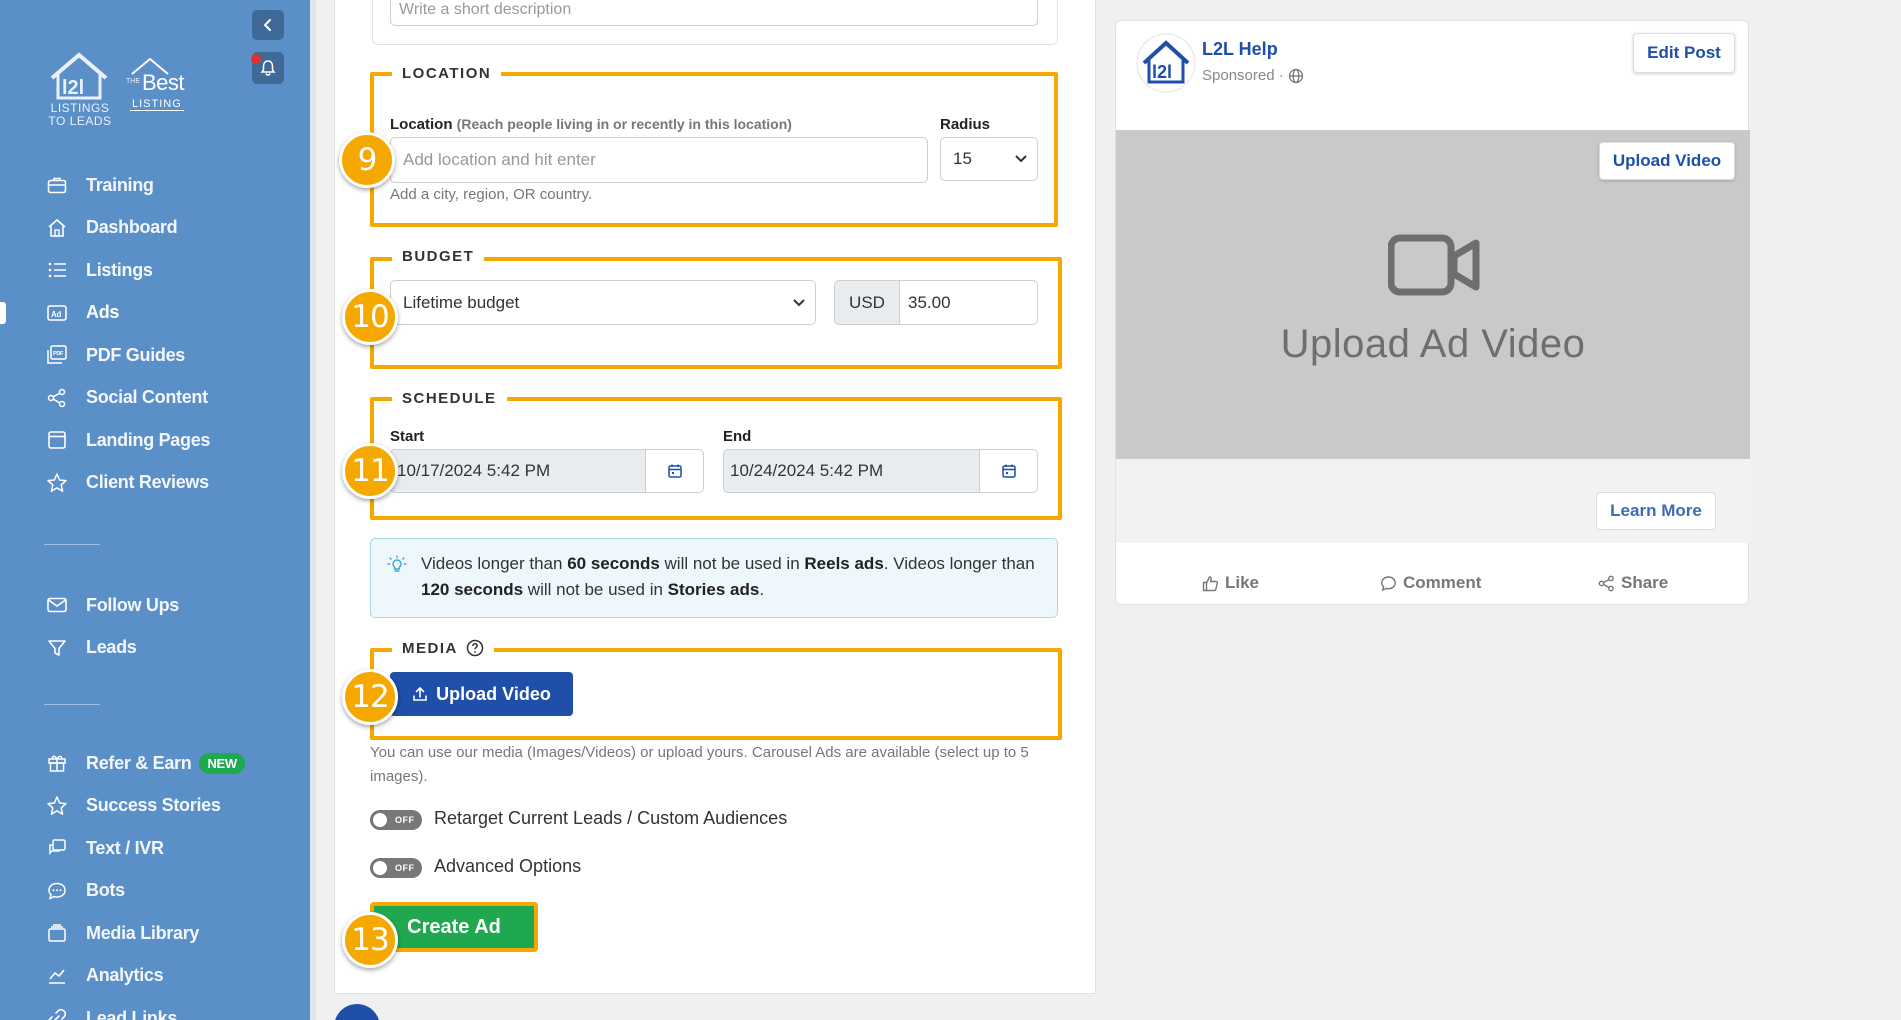 The image size is (1901, 1020). Describe the element at coordinates (1434, 265) in the screenshot. I see `video-camera-icon` at that location.